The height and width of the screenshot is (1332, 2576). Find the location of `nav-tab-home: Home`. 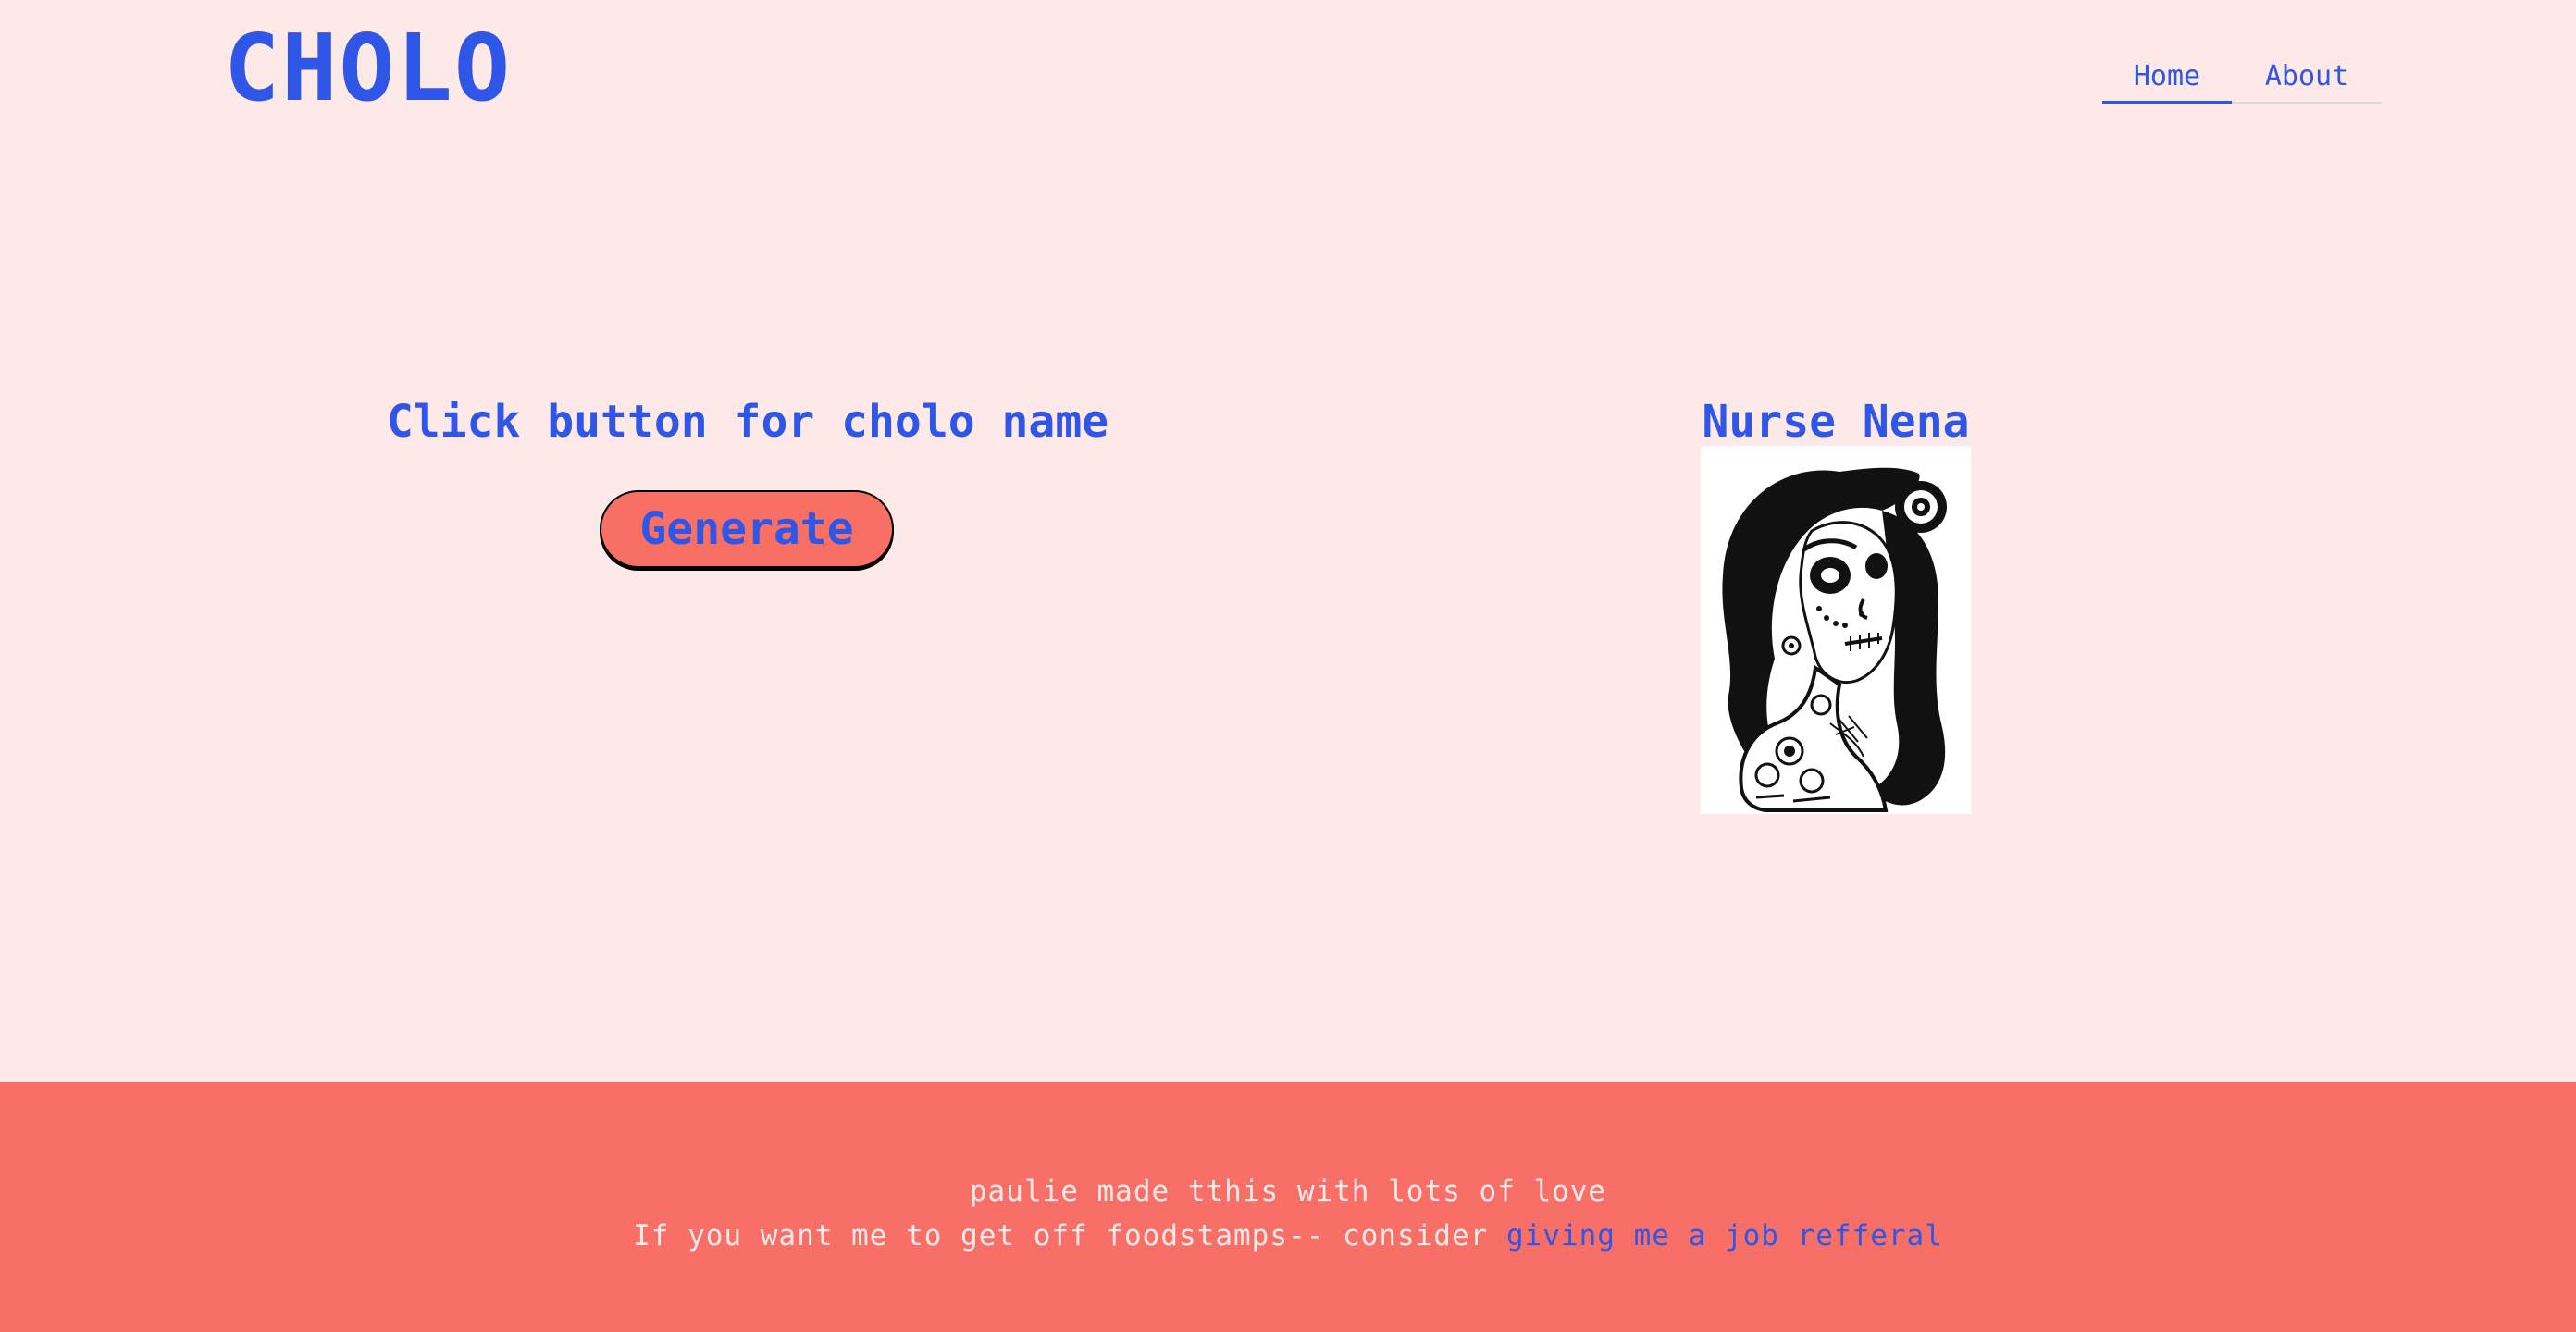

nav-tab-home: Home is located at coordinates (2167, 76).